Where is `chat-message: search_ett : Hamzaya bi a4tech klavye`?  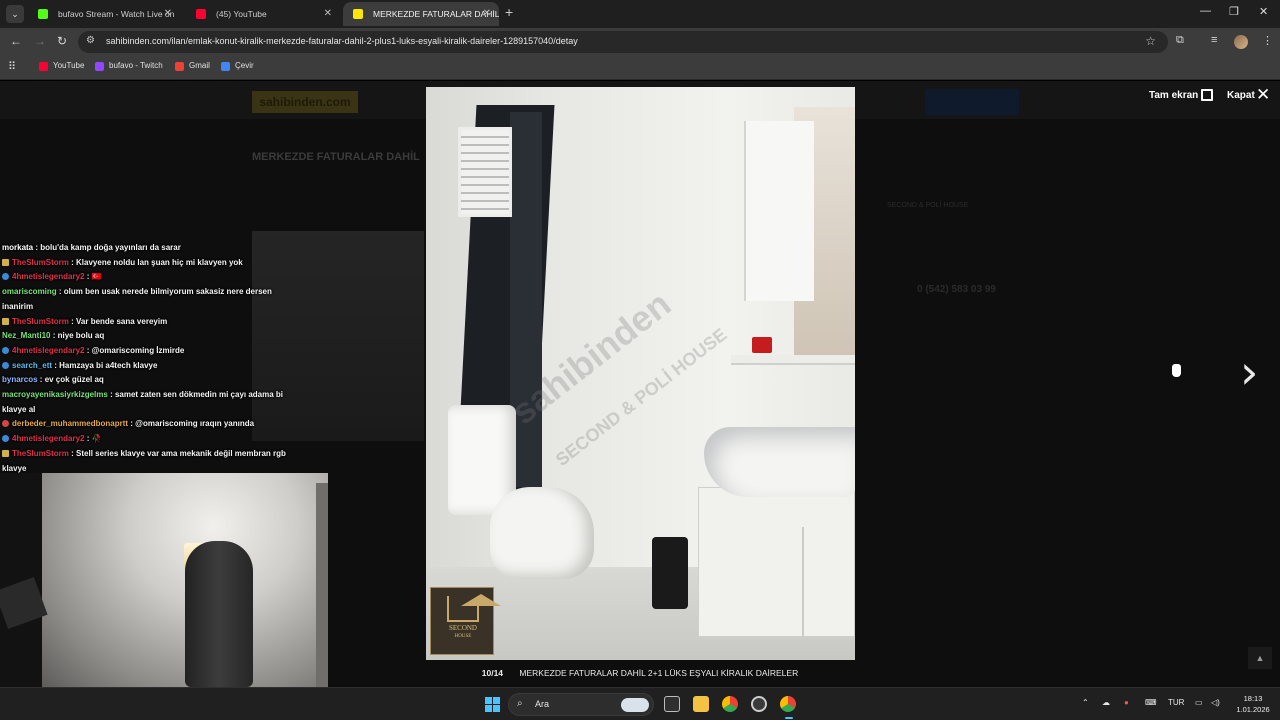 chat-message: search_ett : Hamzaya bi a4tech klavye is located at coordinates (152, 366).